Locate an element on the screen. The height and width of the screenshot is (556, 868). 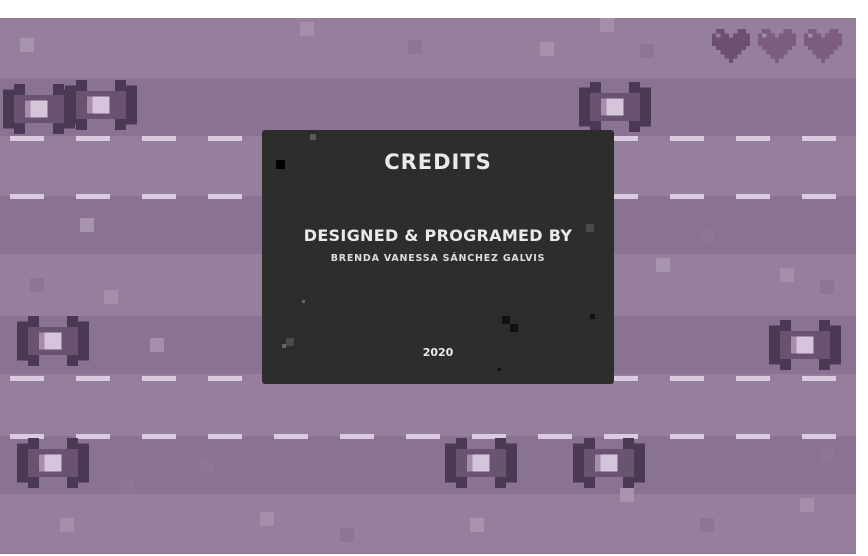
credits-author: BRENDA VANESSA SÁNCHEZ GALVIS is located at coordinates (438, 258).